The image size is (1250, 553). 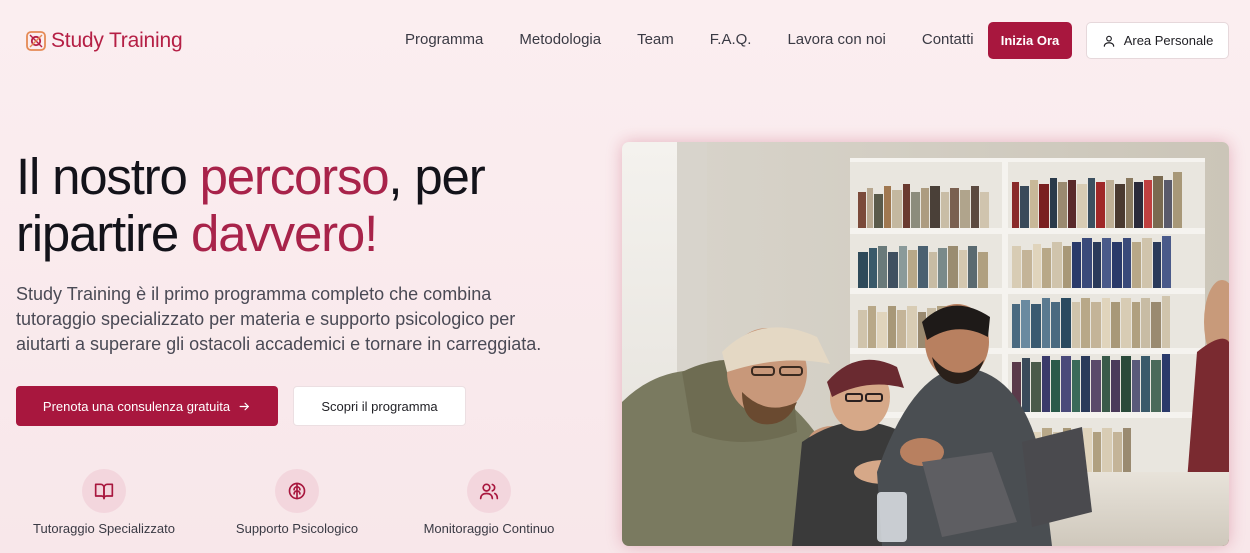 I want to click on brain-icon, so click(x=297, y=491).